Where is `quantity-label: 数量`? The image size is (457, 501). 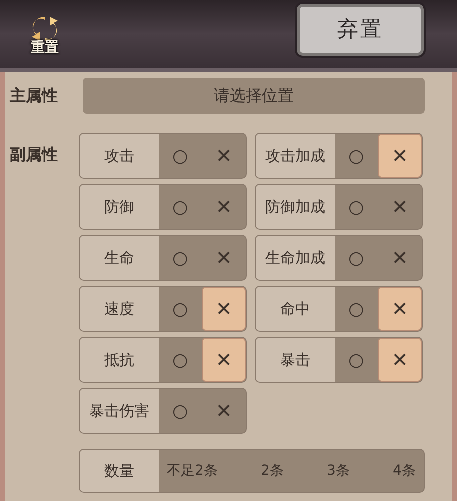
quantity-label: 数量 is located at coordinates (119, 471).